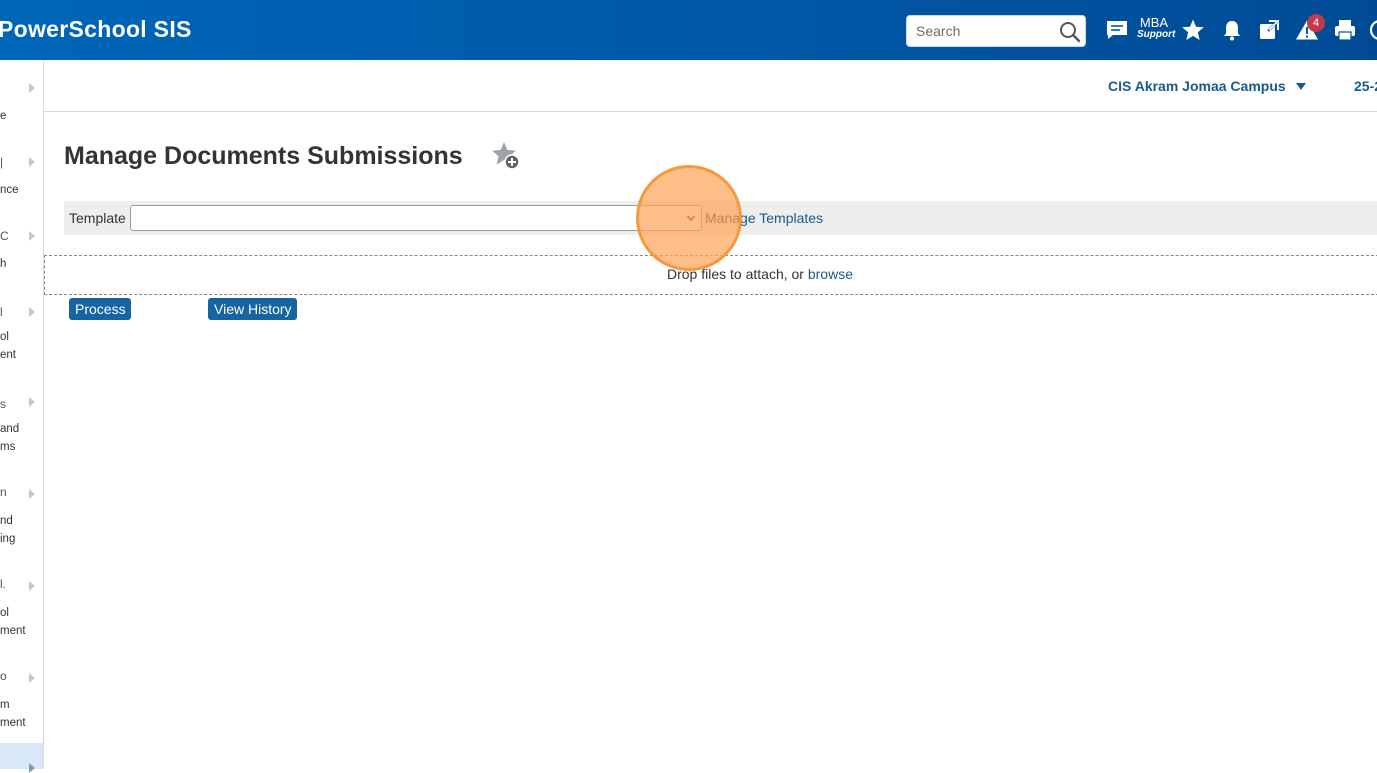 Image resolution: width=1377 pixels, height=773 pixels. I want to click on support-label: Support, so click(1156, 34).